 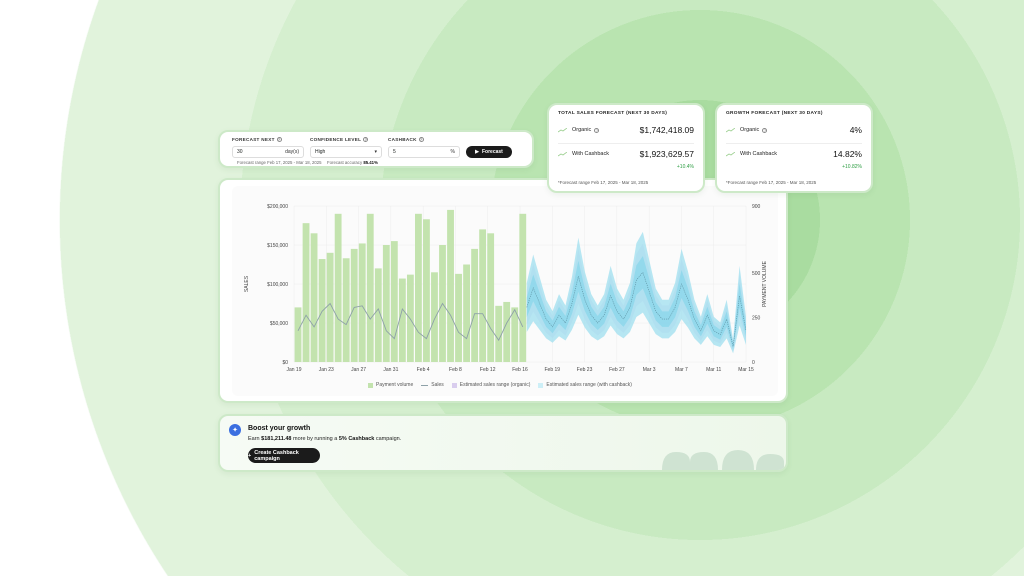 I want to click on legend-sales: Sales, so click(x=432, y=385).